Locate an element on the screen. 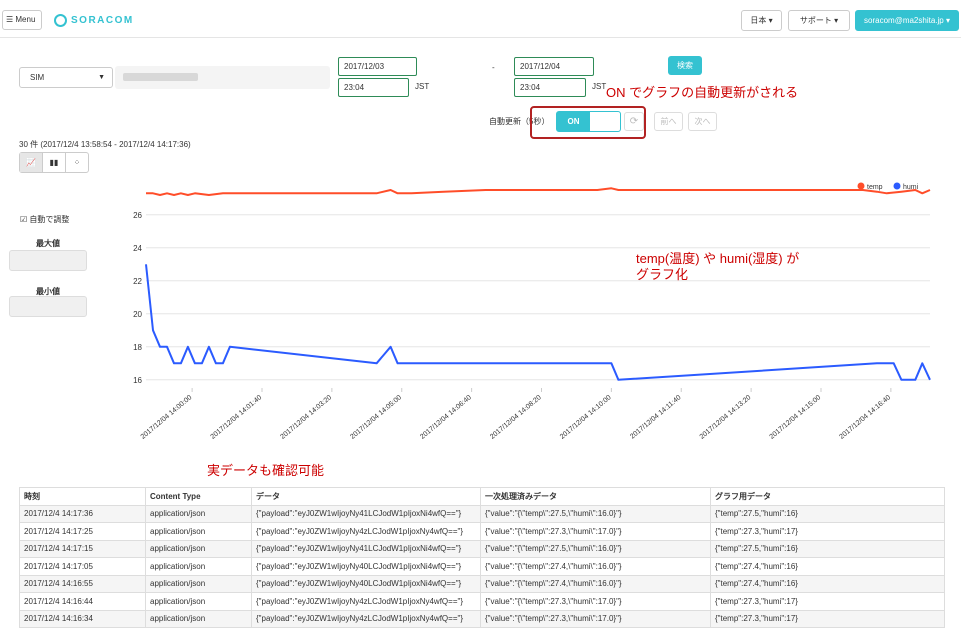 The width and height of the screenshot is (961, 637). annotation-graph-line2: グラフ化 is located at coordinates (662, 274).